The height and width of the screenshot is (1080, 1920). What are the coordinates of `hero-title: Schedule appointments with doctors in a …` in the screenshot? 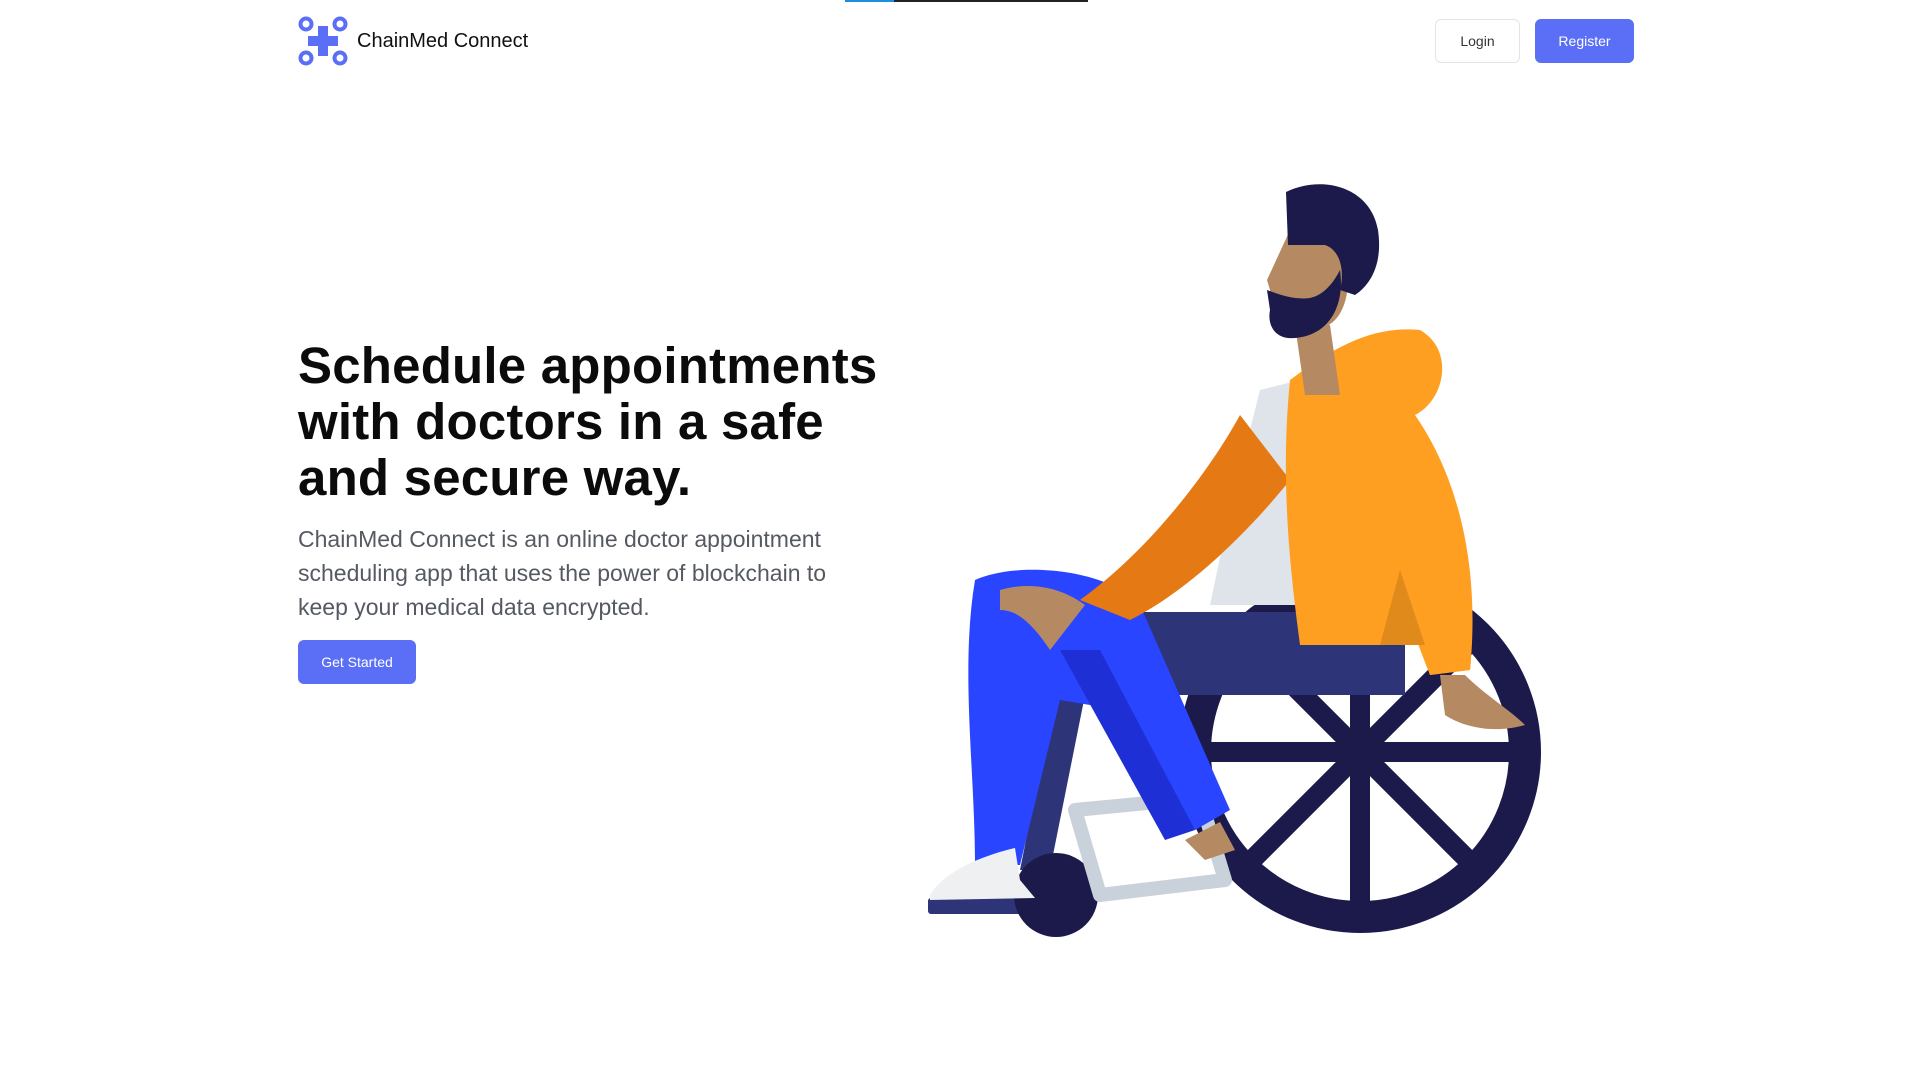 It's located at (588, 421).